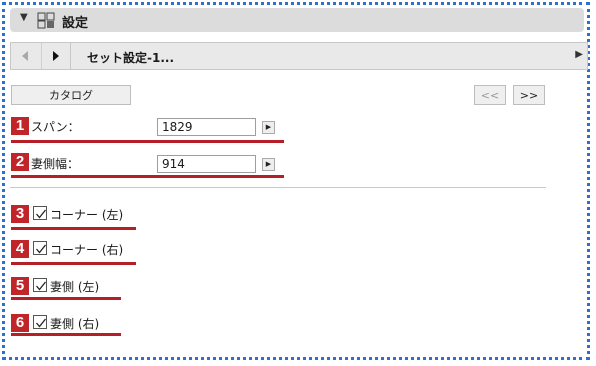 The width and height of the screenshot is (596, 366). I want to click on catalog-button: カタログ, so click(71, 95).